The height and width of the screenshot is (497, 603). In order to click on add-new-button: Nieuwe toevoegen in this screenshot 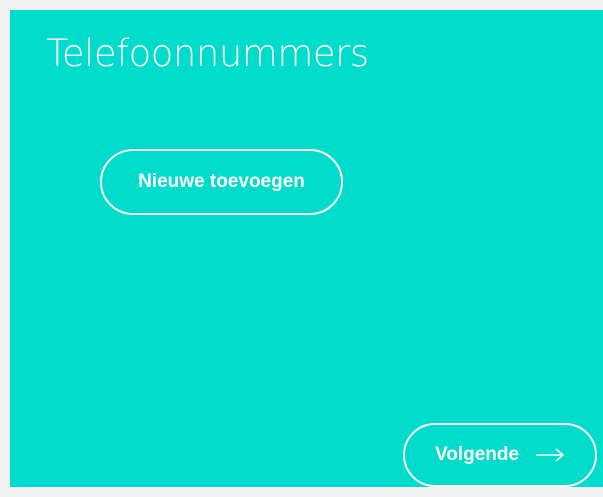, I will do `click(221, 182)`.